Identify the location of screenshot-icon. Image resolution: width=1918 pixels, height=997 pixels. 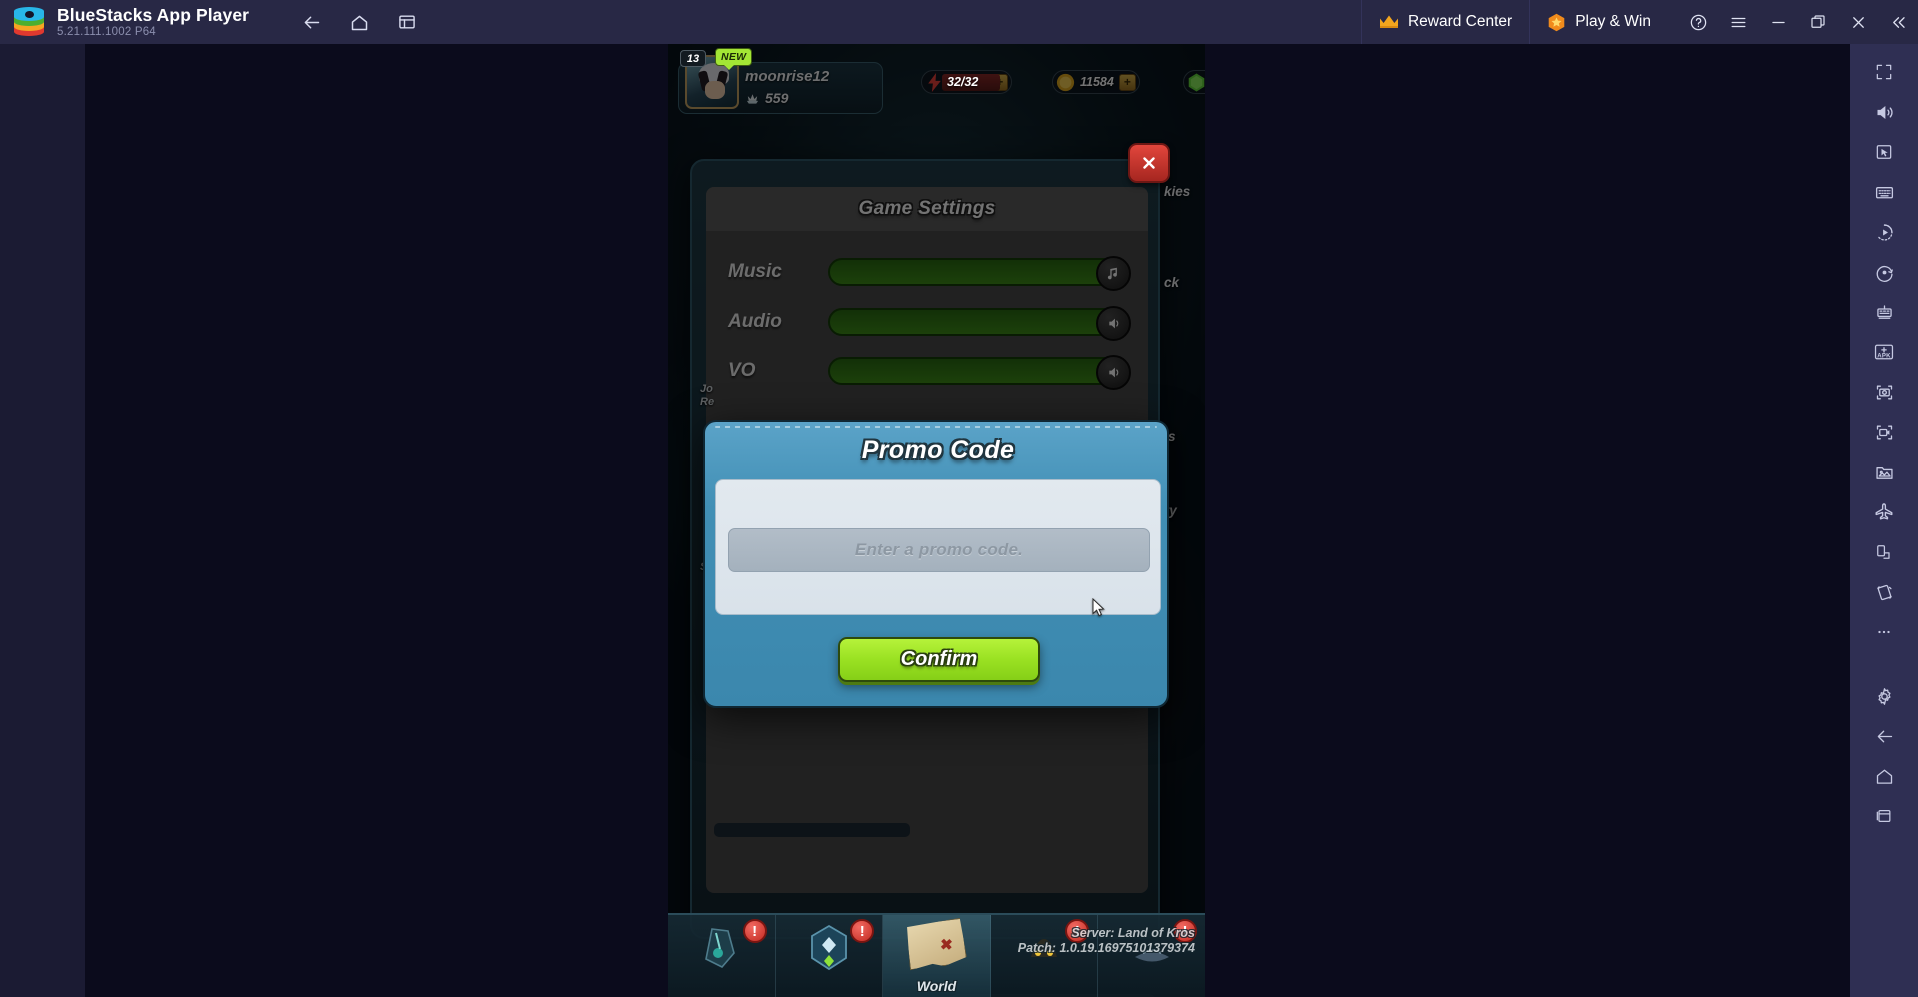
(1884, 392).